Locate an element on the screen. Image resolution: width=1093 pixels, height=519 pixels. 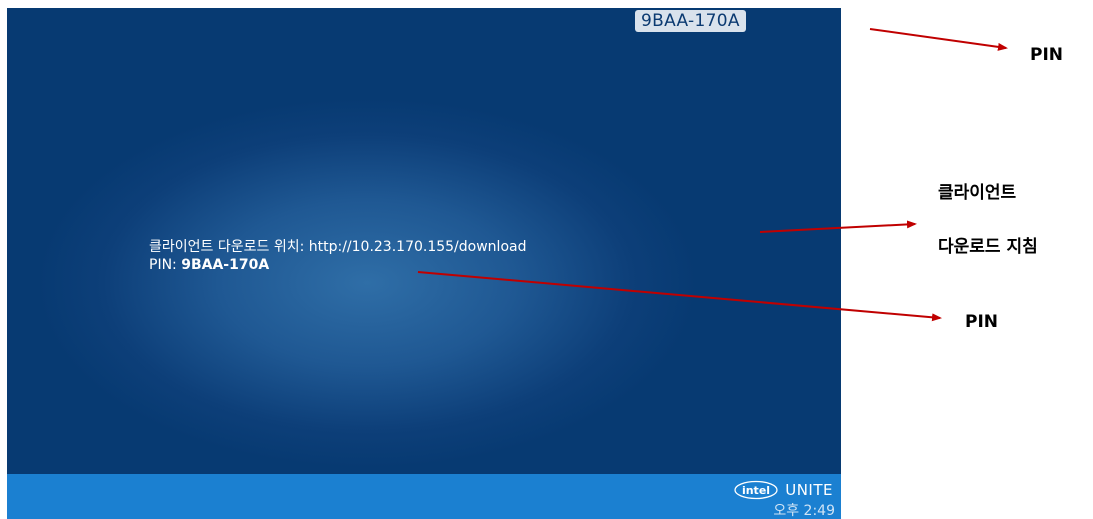
annotation-client-line1: 클라이언트 is located at coordinates (977, 193).